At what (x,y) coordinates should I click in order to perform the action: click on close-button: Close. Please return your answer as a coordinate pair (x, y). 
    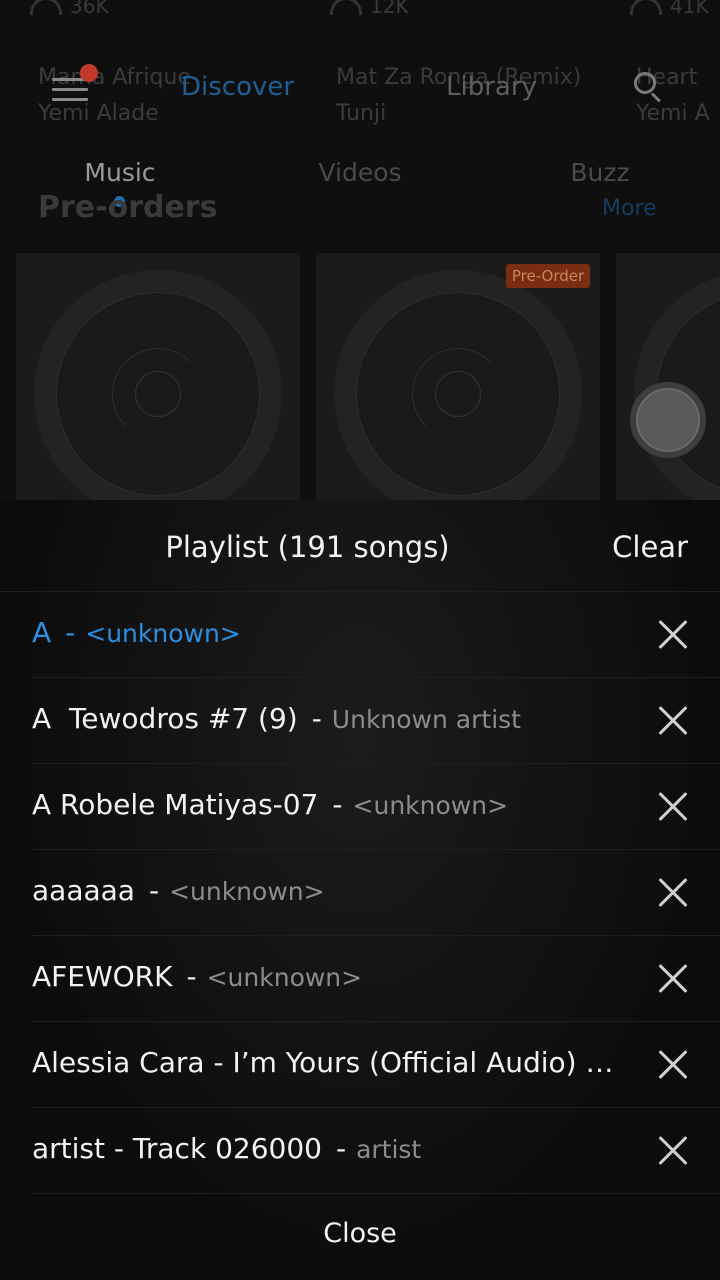
    Looking at the image, I should click on (360, 1233).